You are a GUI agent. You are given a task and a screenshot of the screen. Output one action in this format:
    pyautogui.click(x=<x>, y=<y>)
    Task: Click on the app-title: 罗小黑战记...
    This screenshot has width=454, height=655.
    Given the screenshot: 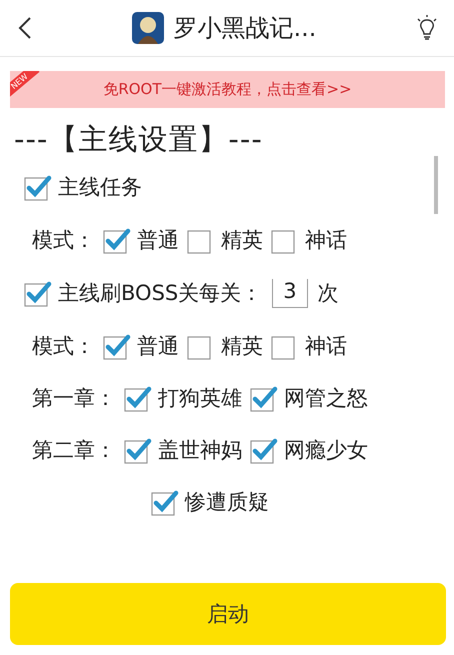 What is the action you would take?
    pyautogui.click(x=245, y=28)
    